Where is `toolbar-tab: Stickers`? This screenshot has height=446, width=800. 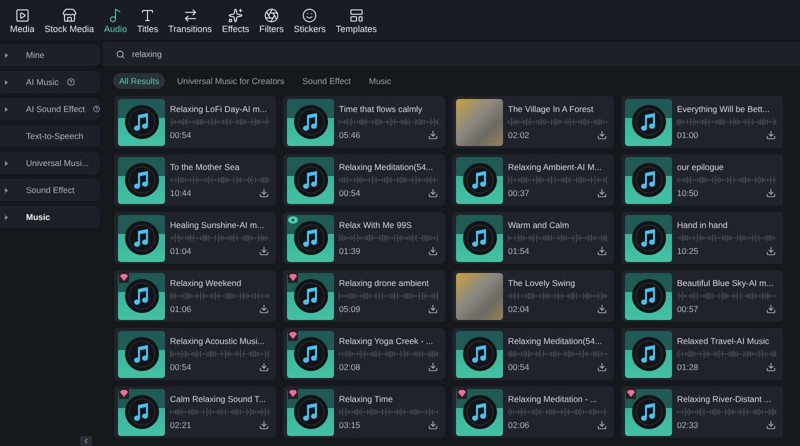 toolbar-tab: Stickers is located at coordinates (310, 20).